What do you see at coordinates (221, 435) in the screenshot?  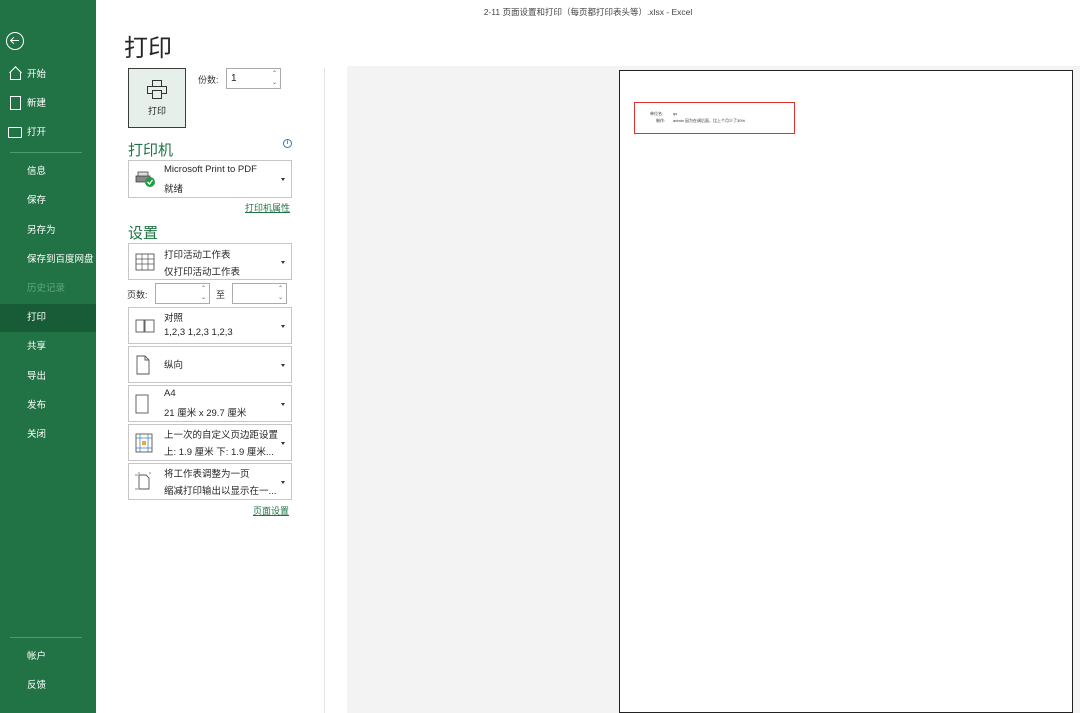 I see `margins-line1: 上一次的自定义页边距设置` at bounding box center [221, 435].